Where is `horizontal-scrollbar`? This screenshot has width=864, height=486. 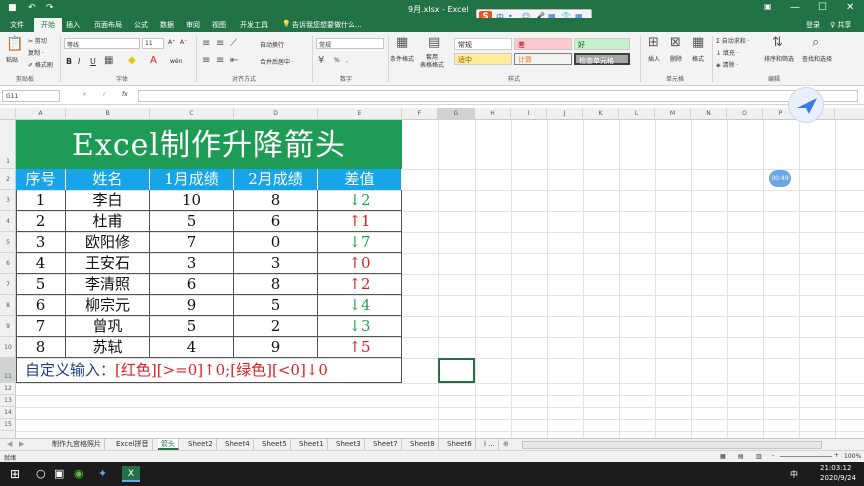 horizontal-scrollbar is located at coordinates (672, 445).